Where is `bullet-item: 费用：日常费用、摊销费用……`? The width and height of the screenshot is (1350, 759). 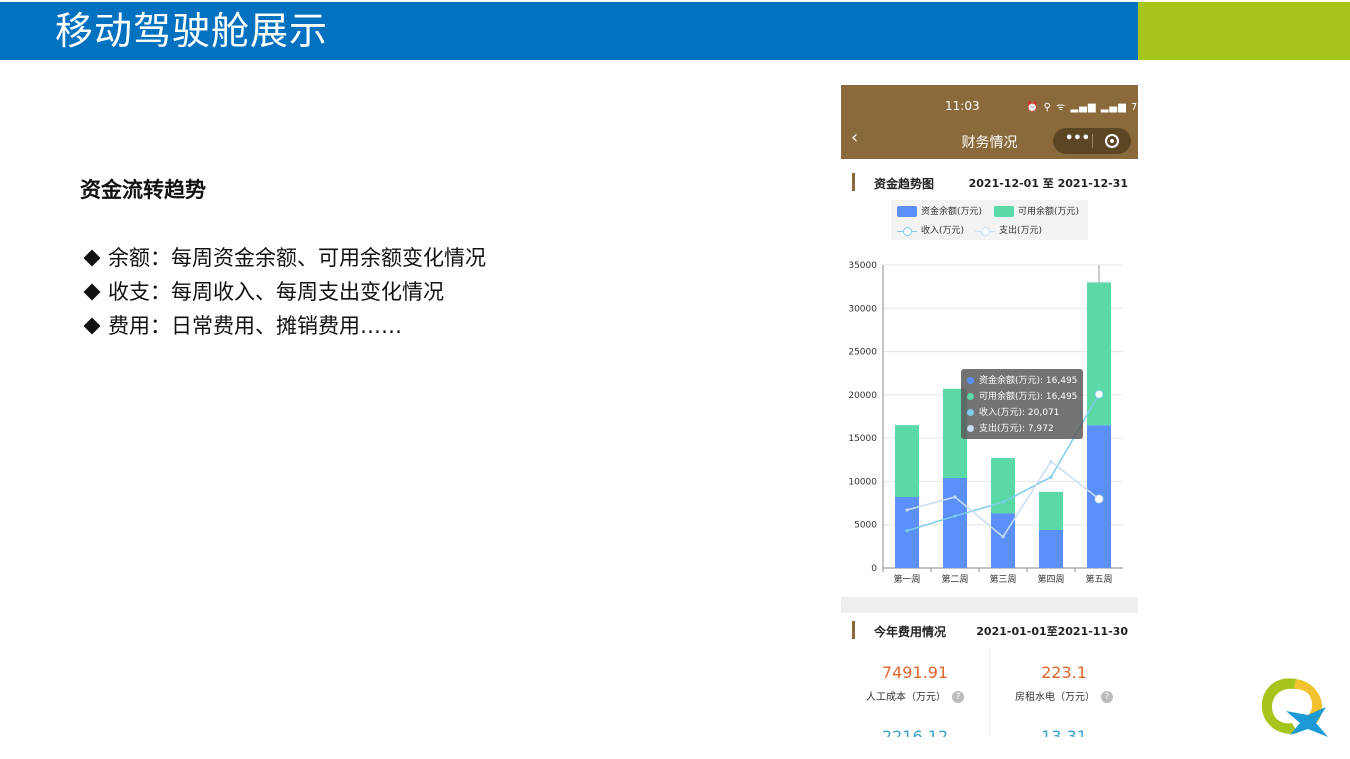
bullet-item: 费用：日常费用、摊销费用…… is located at coordinates (284, 326).